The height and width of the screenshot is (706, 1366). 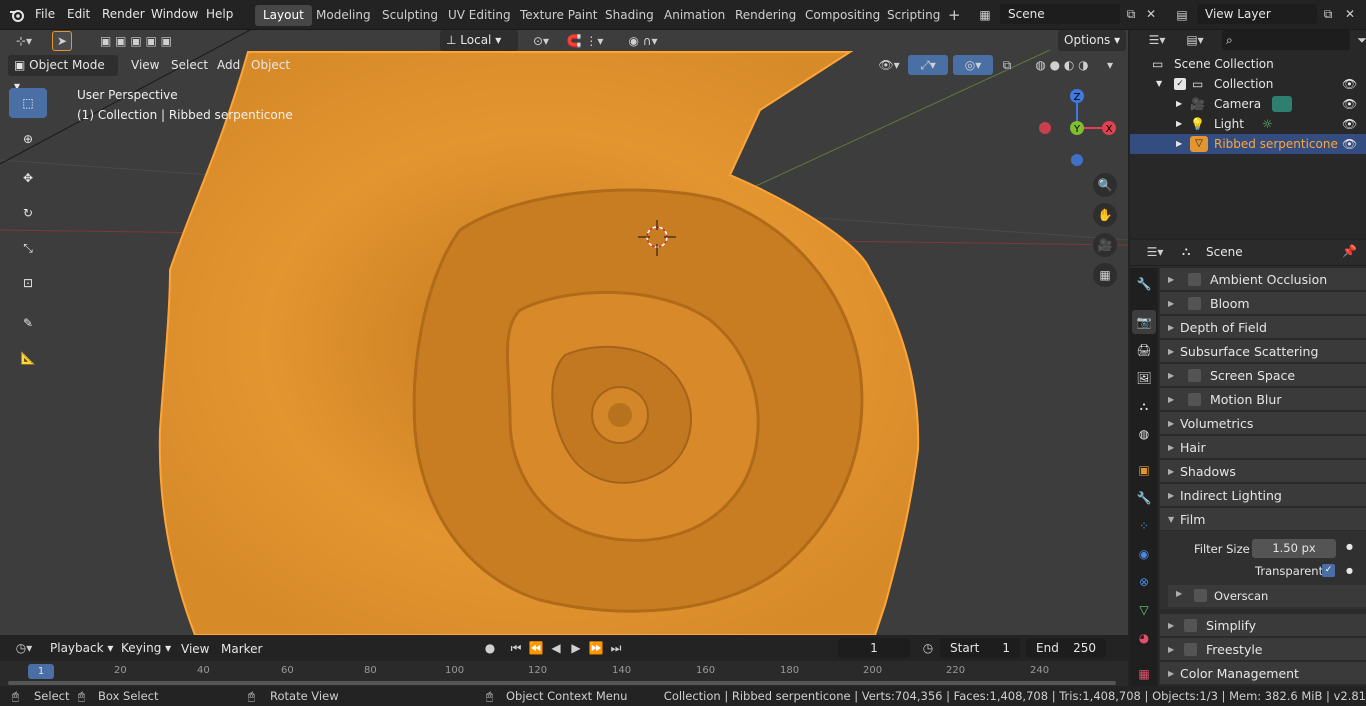 What do you see at coordinates (45, 14) in the screenshot?
I see `menu-file: File` at bounding box center [45, 14].